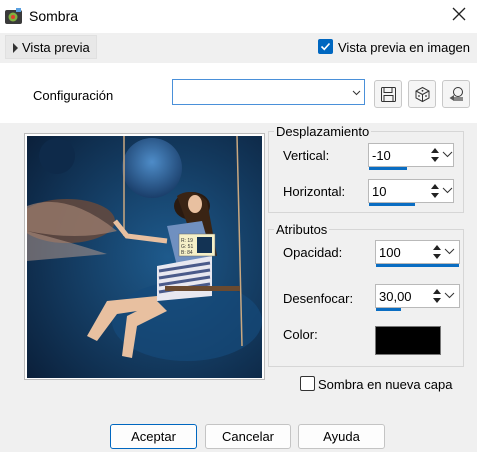  What do you see at coordinates (395, 296) in the screenshot?
I see `desenfocar-value: 30,00` at bounding box center [395, 296].